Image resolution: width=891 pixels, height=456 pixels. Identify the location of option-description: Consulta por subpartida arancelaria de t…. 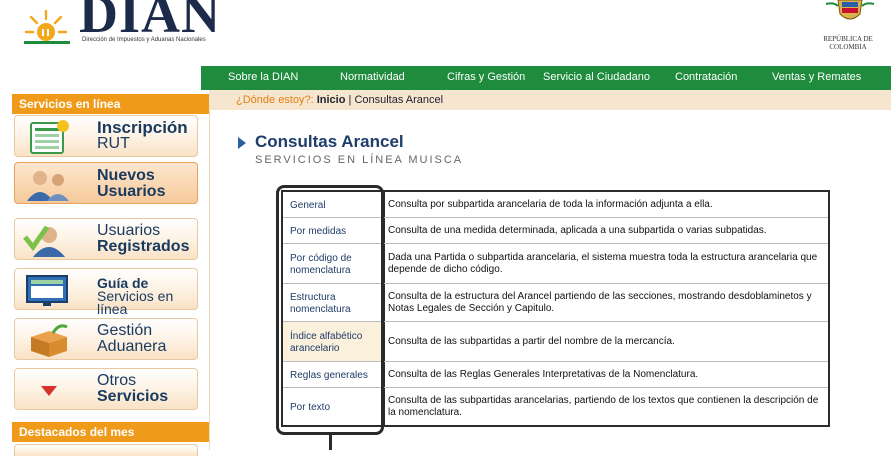
(550, 204).